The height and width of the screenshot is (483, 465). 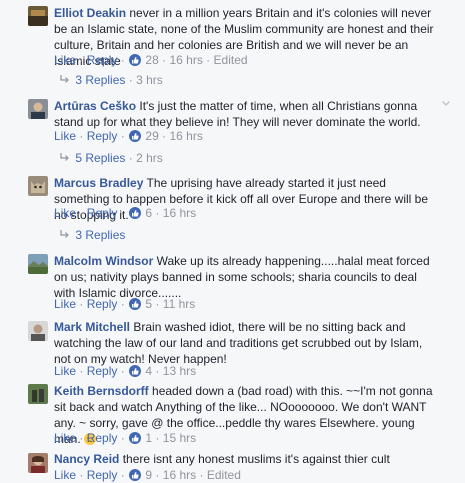 What do you see at coordinates (98, 183) in the screenshot?
I see `comment-author: Marcus Bradley` at bounding box center [98, 183].